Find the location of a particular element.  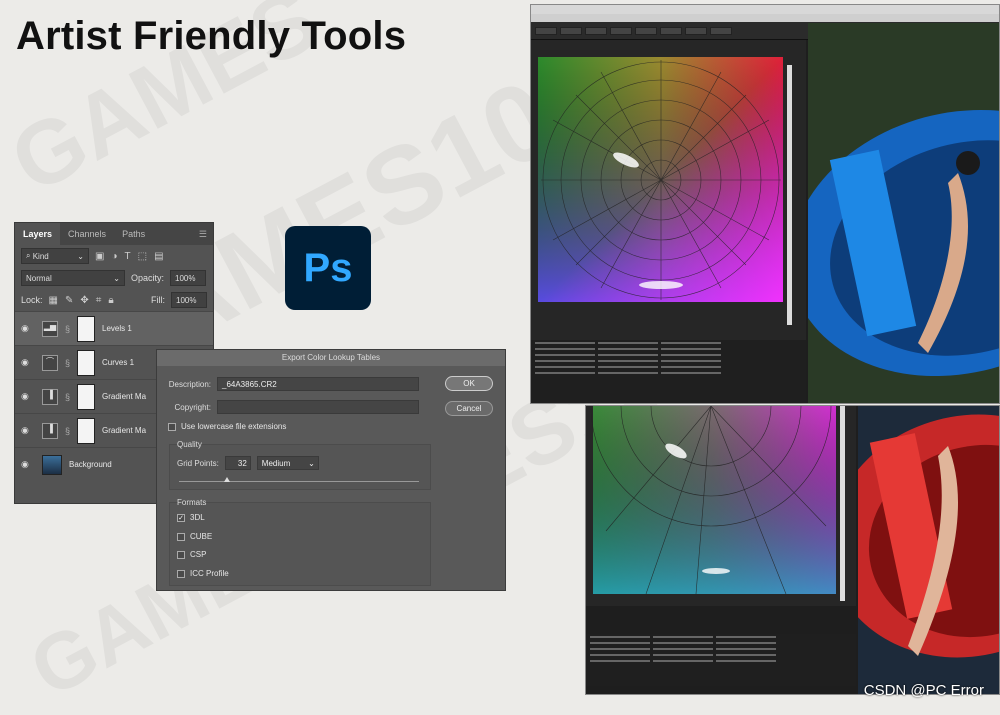

filter-kind-select: ⌕ Kind ⌄ is located at coordinates (55, 256).